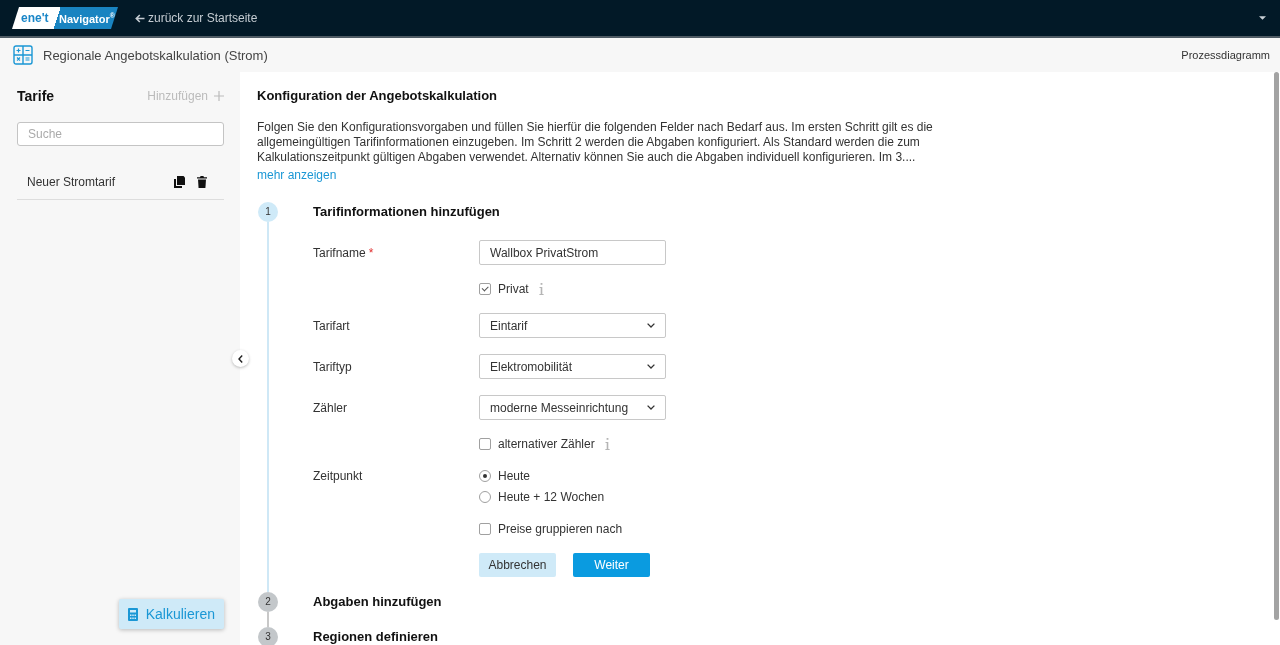 The width and height of the screenshot is (1280, 645). What do you see at coordinates (572, 407) in the screenshot?
I see `dropdown: moderne Messeinrichtung` at bounding box center [572, 407].